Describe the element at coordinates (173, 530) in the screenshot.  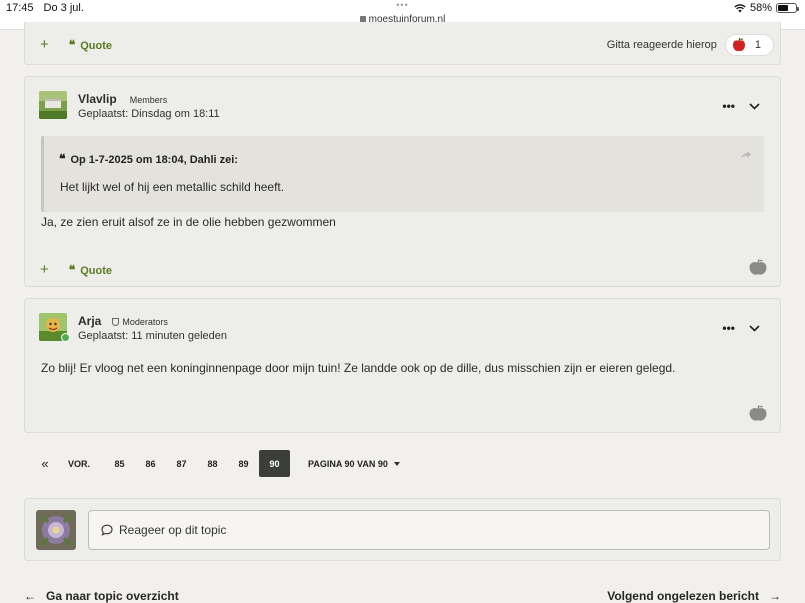
I see `reply-placeholder: Reageer op dit topic` at that location.